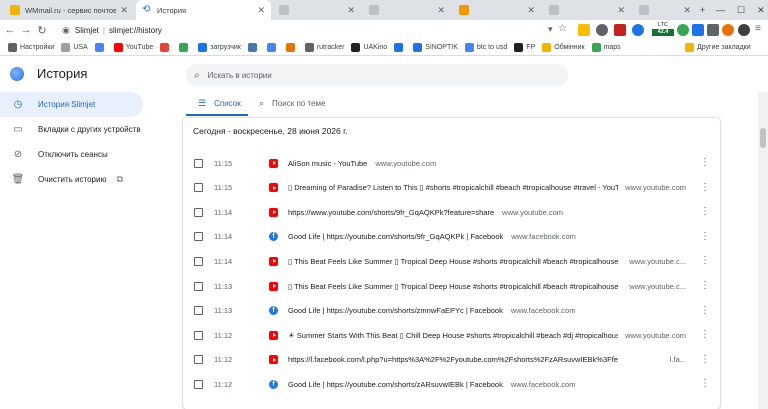  What do you see at coordinates (435, 47) in the screenshot?
I see `bookmark-item: SINOPTIK` at bounding box center [435, 47].